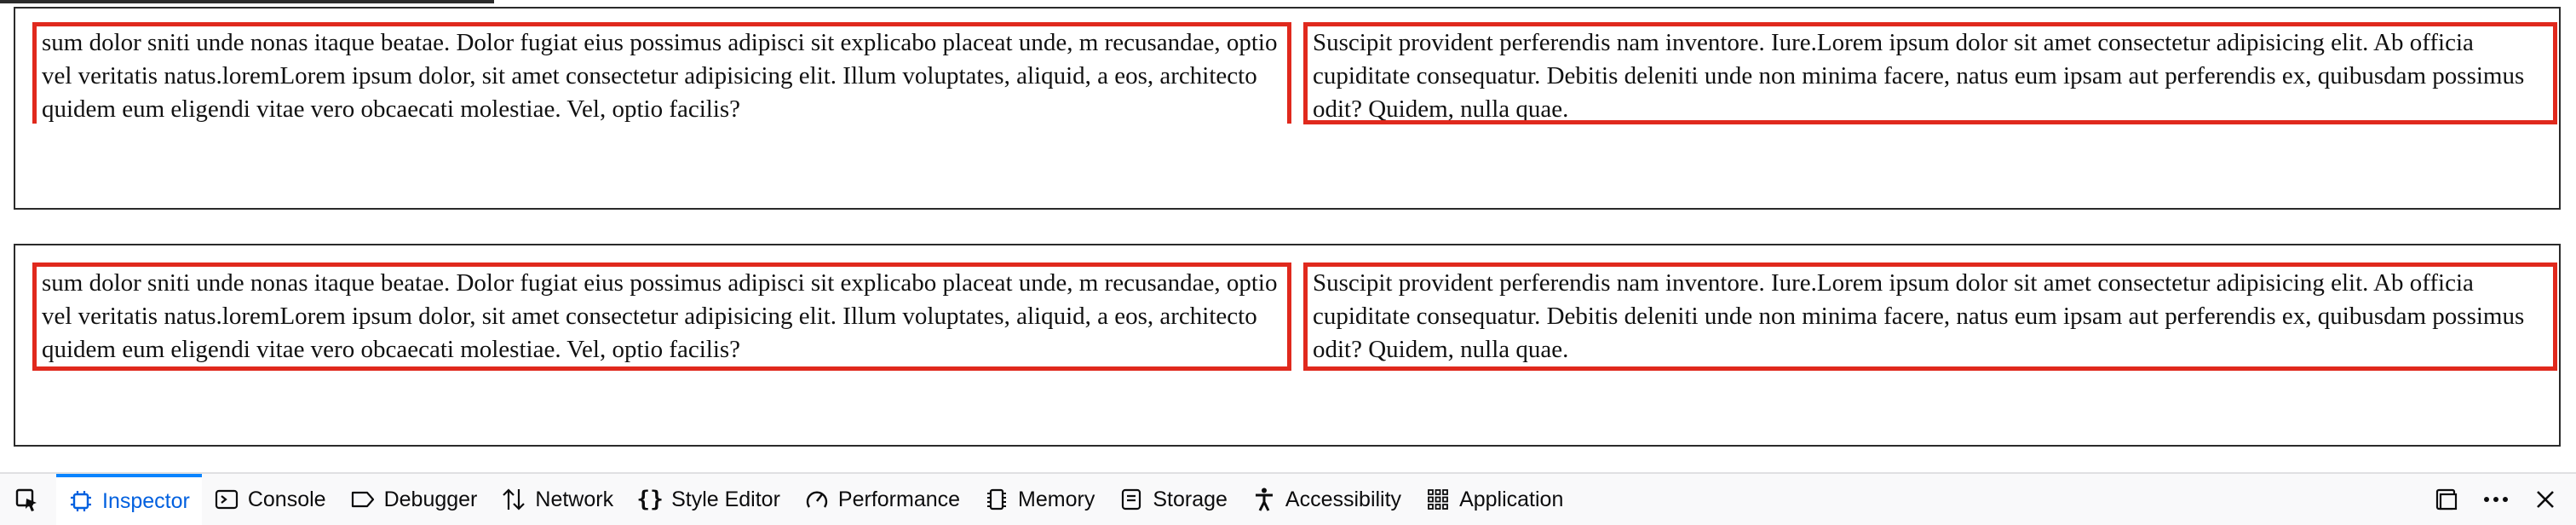 The height and width of the screenshot is (525, 2576). I want to click on tab-network: Network, so click(557, 500).